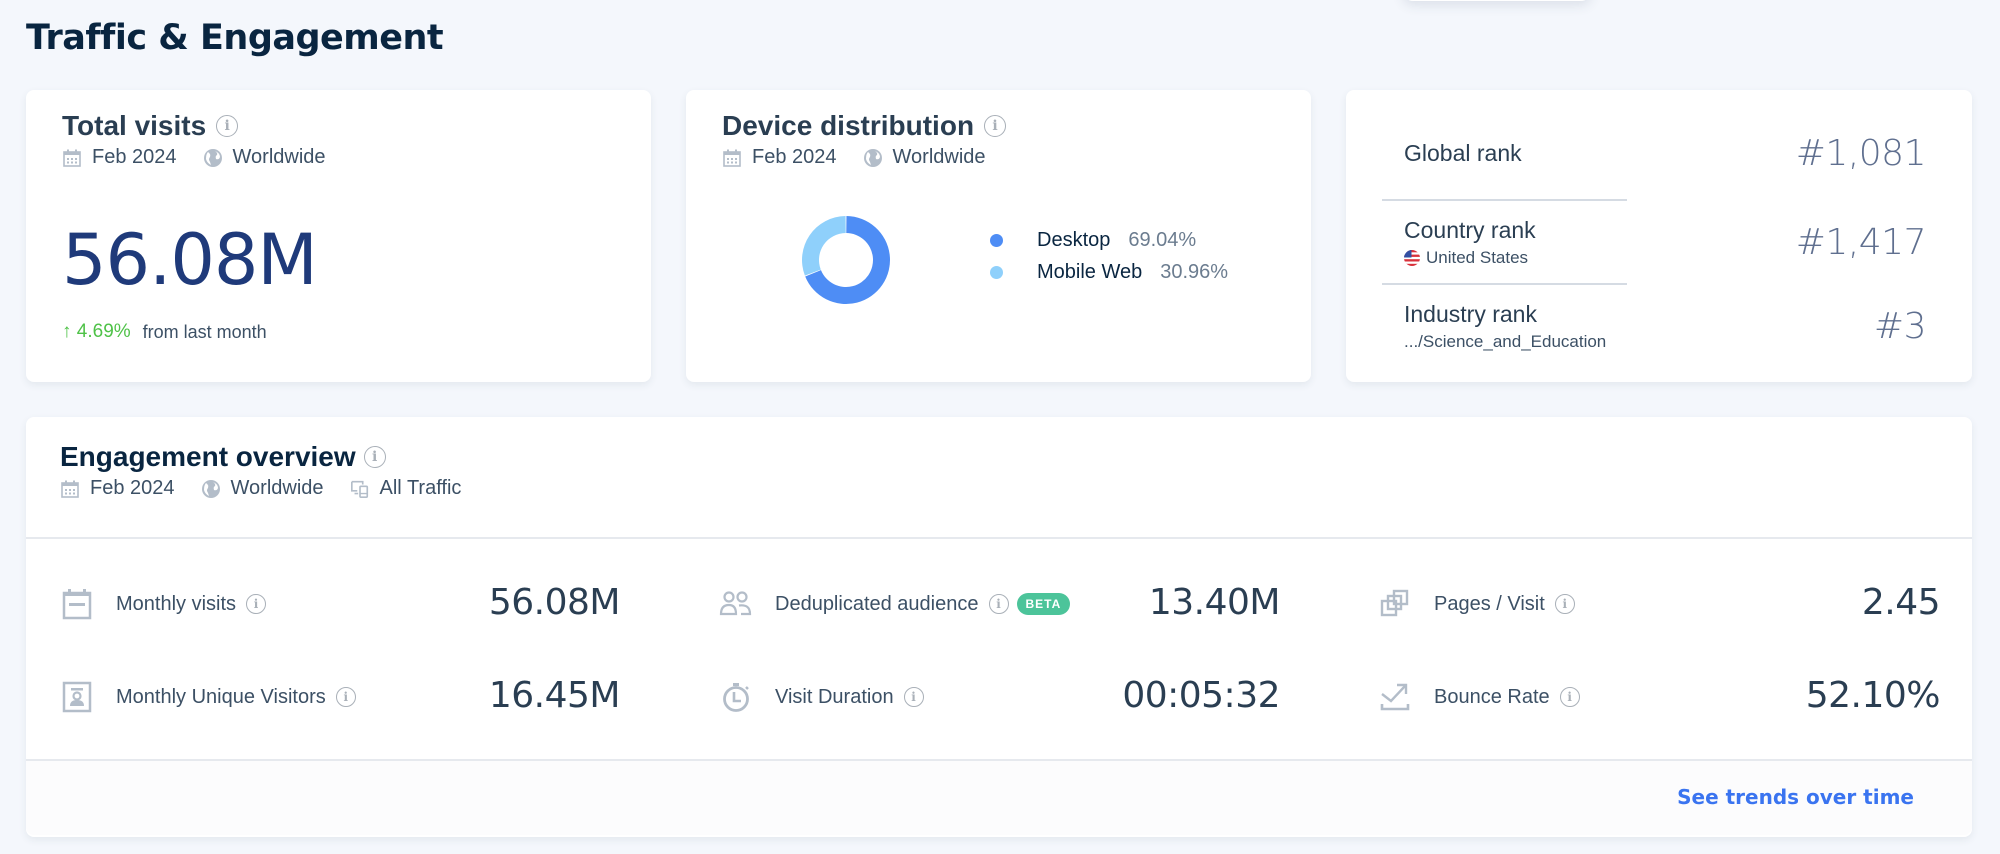 Image resolution: width=2000 pixels, height=854 pixels. What do you see at coordinates (1412, 257) in the screenshot?
I see `us-flag-icon` at bounding box center [1412, 257].